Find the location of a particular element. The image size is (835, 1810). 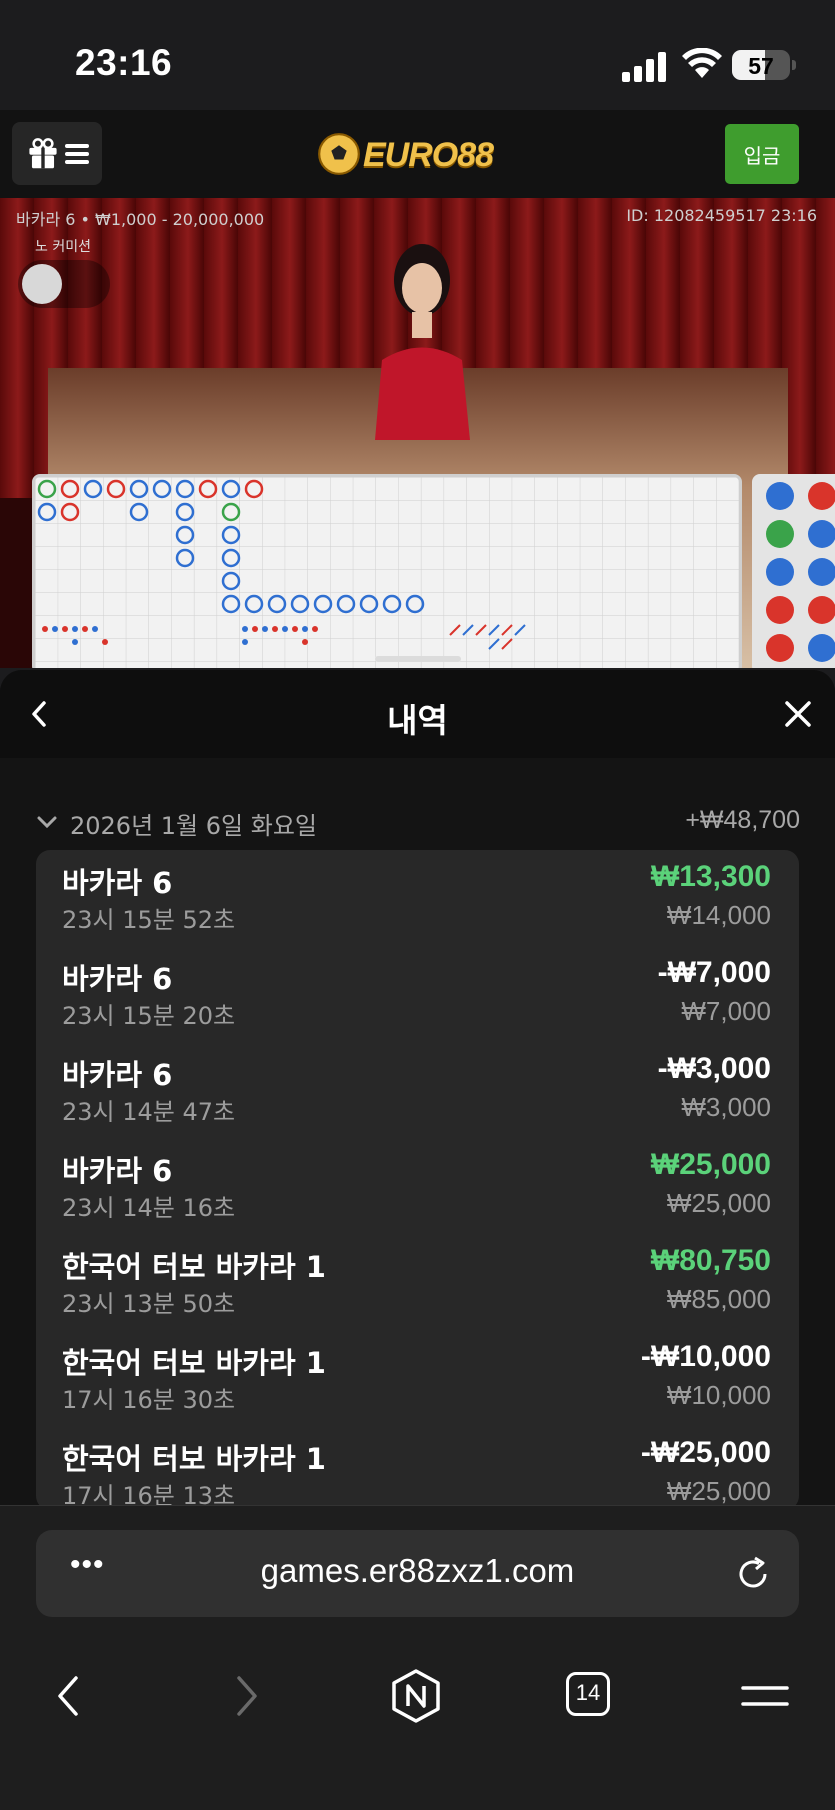

history-item-stake: ₩10,000 is located at coordinates (718, 1395).